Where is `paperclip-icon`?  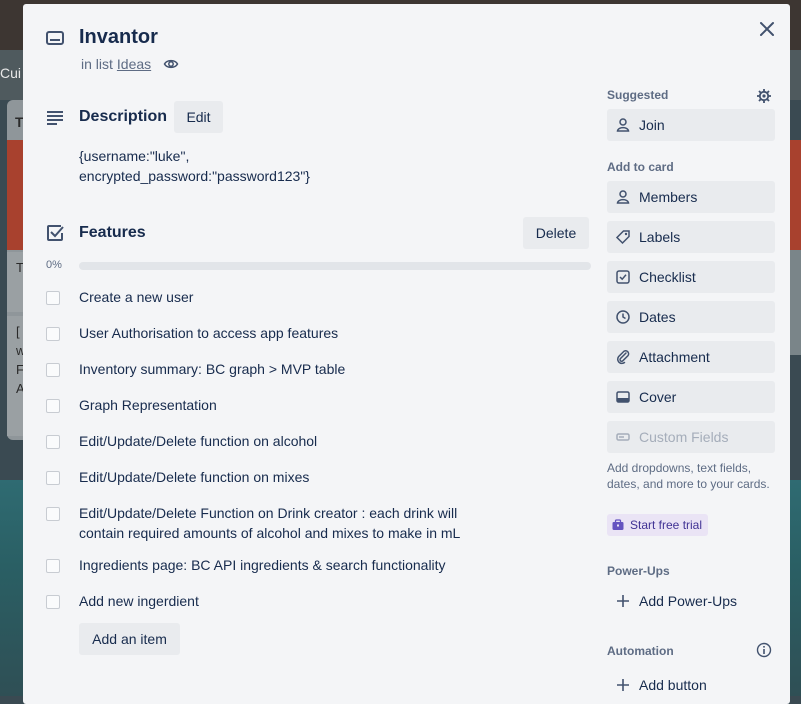 paperclip-icon is located at coordinates (623, 357).